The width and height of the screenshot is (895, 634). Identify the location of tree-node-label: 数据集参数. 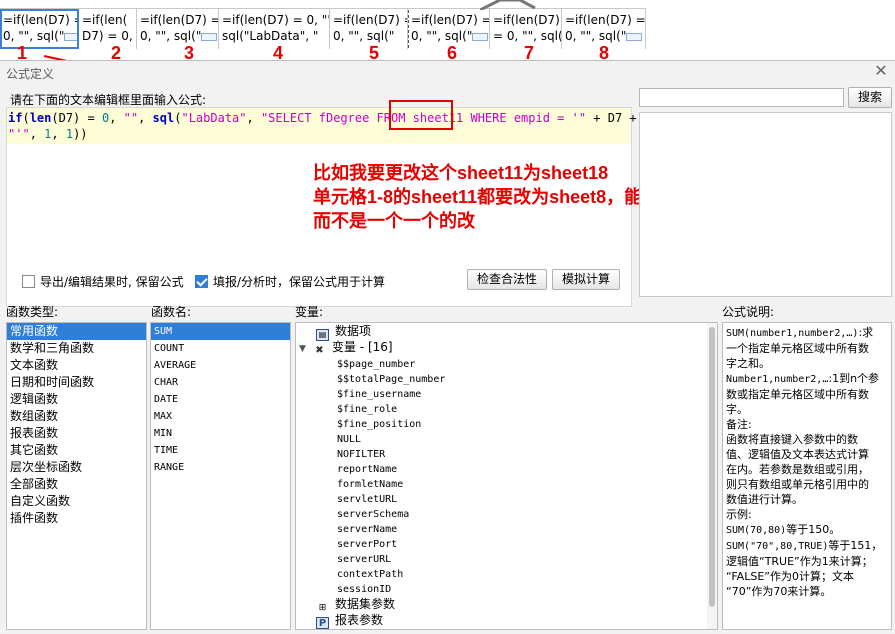
(365, 604).